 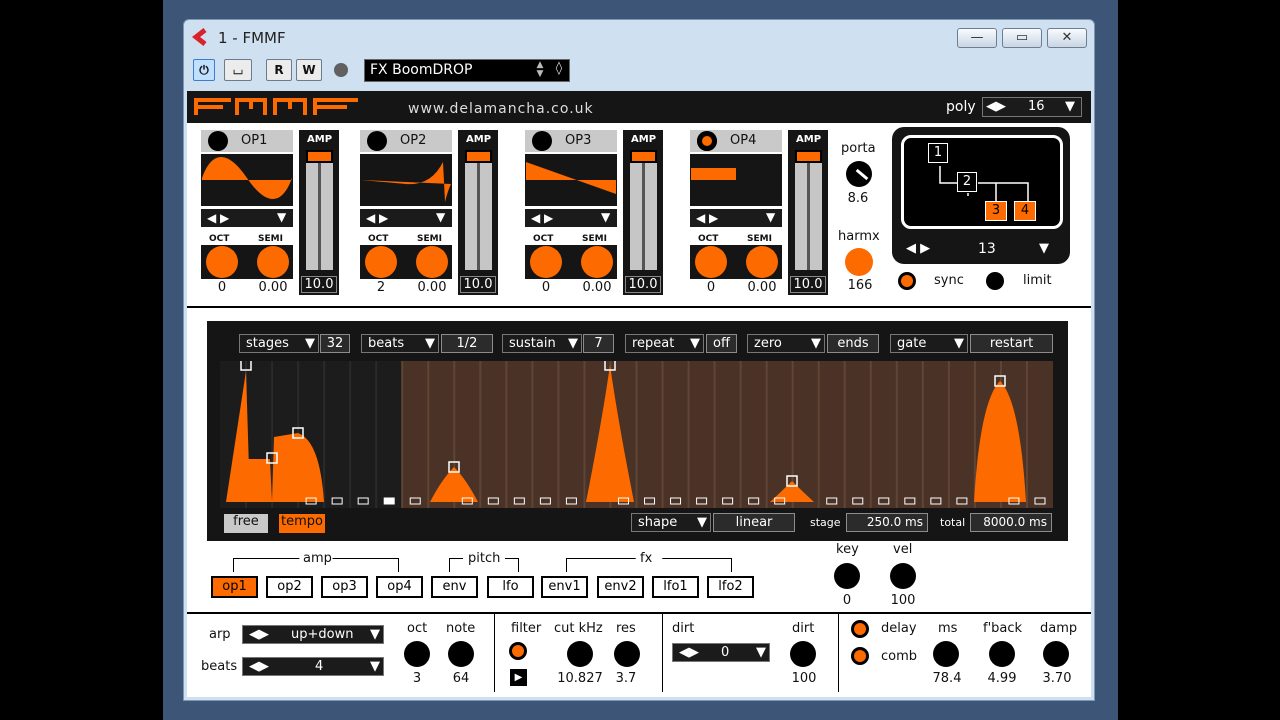 I want to click on total-value: 8000.0 ms, so click(x=1011, y=522).